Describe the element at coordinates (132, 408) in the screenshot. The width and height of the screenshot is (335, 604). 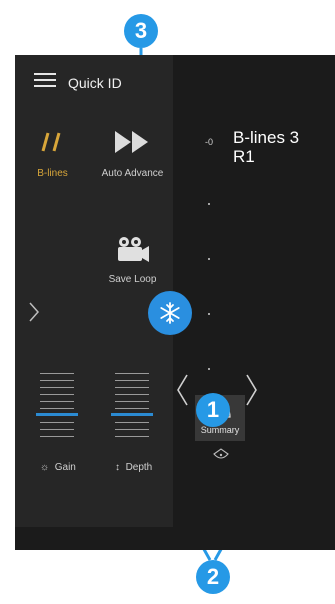
I see `depth-slider` at that location.